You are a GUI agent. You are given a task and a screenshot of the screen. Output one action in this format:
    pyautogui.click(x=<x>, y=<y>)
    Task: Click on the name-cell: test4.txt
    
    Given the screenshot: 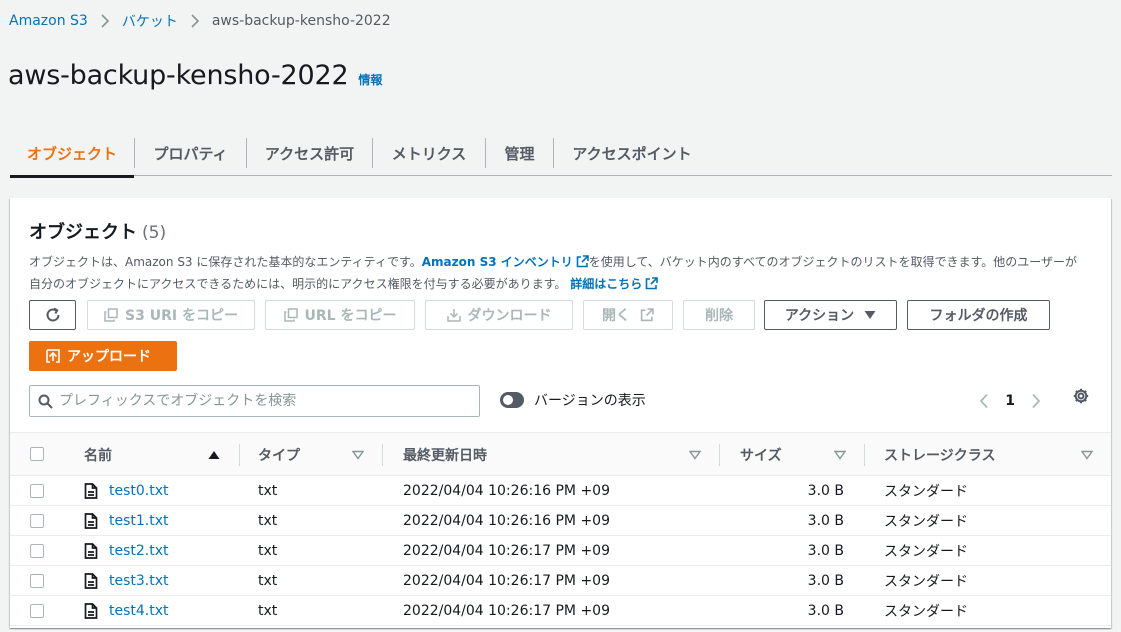 What is the action you would take?
    pyautogui.click(x=126, y=611)
    